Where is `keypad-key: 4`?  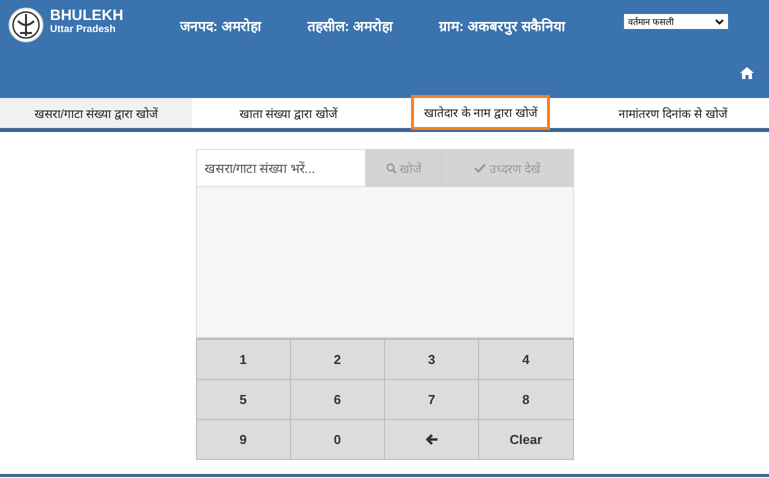 keypad-key: 4 is located at coordinates (526, 360).